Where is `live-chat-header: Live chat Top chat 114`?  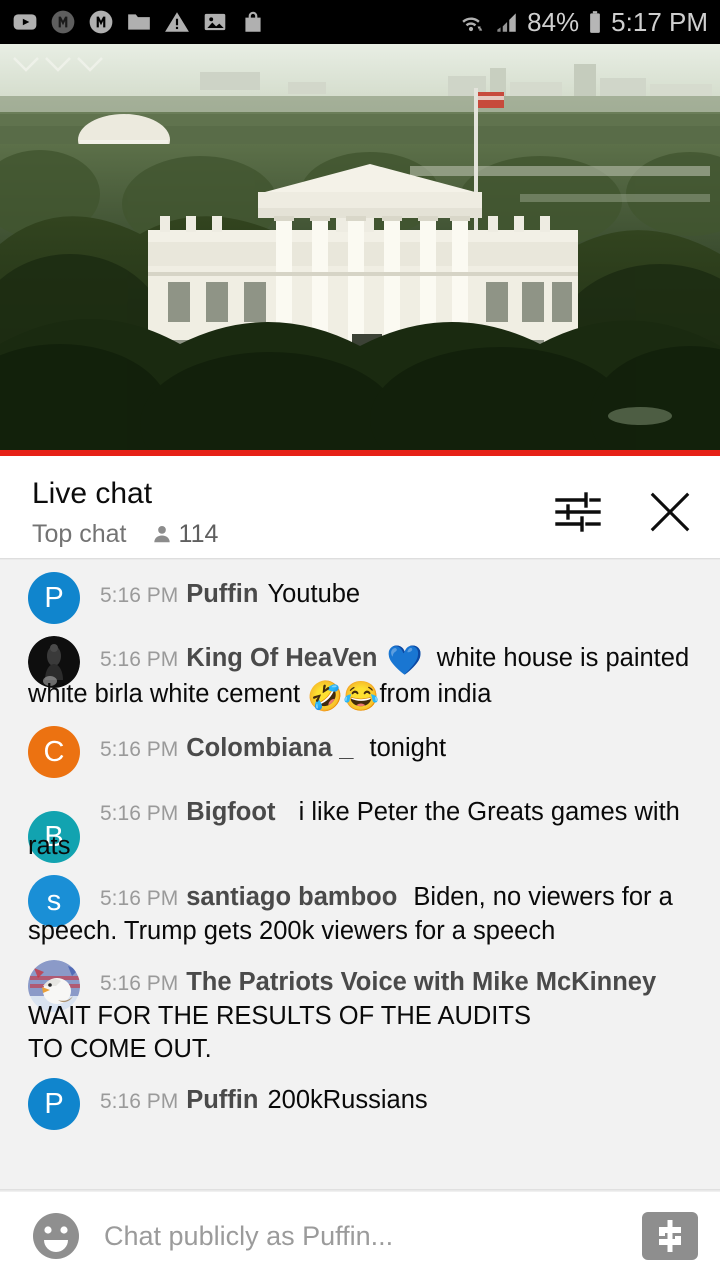
live-chat-header: Live chat Top chat 114 is located at coordinates (360, 507).